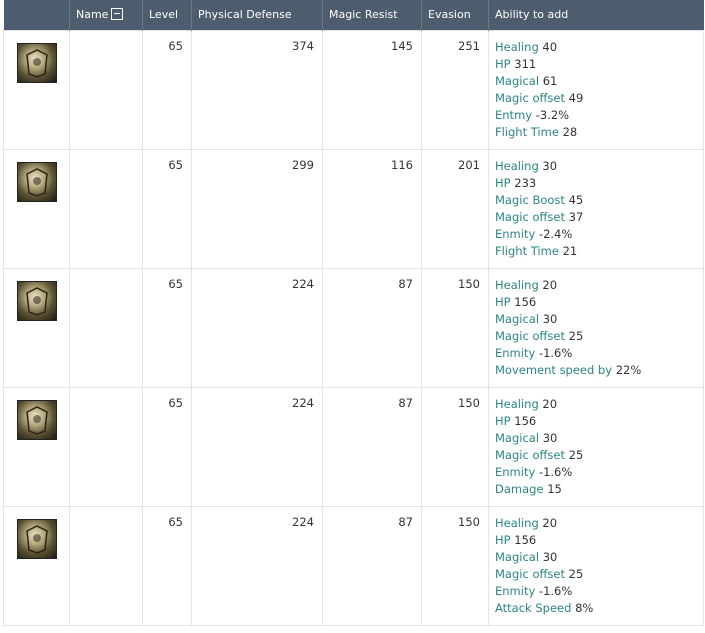 This screenshot has height=633, width=705. What do you see at coordinates (37, 538) in the screenshot?
I see `gloves-icon` at bounding box center [37, 538].